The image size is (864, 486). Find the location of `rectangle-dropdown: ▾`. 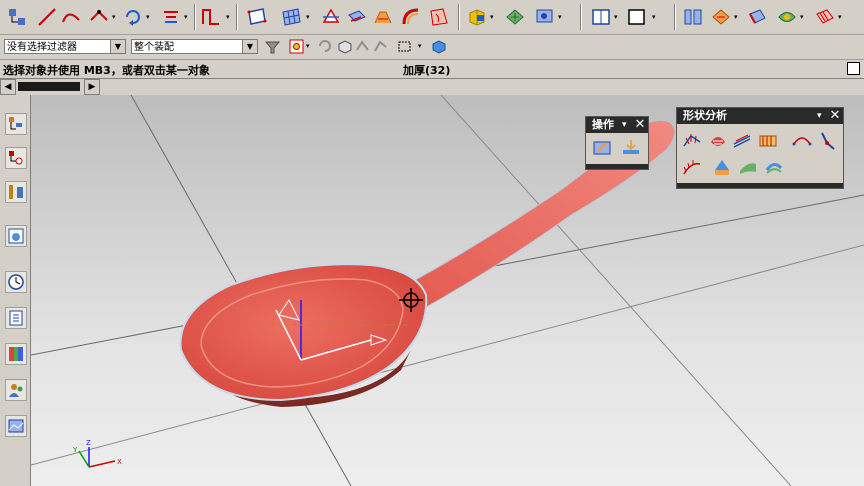

rectangle-dropdown: ▾ is located at coordinates (421, 46).